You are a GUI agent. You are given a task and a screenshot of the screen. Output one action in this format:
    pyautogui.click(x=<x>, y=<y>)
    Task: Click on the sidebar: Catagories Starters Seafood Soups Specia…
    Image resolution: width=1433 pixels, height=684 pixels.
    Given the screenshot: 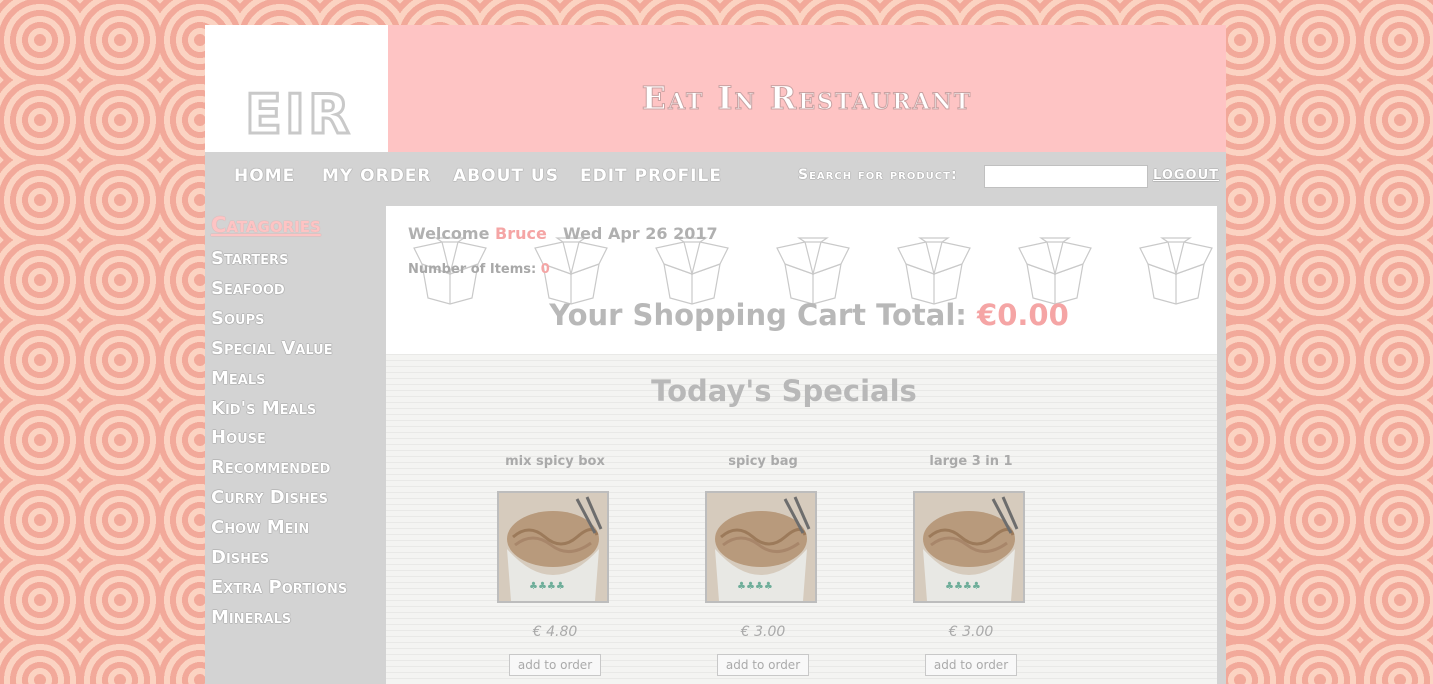 What is the action you would take?
    pyautogui.click(x=295, y=445)
    